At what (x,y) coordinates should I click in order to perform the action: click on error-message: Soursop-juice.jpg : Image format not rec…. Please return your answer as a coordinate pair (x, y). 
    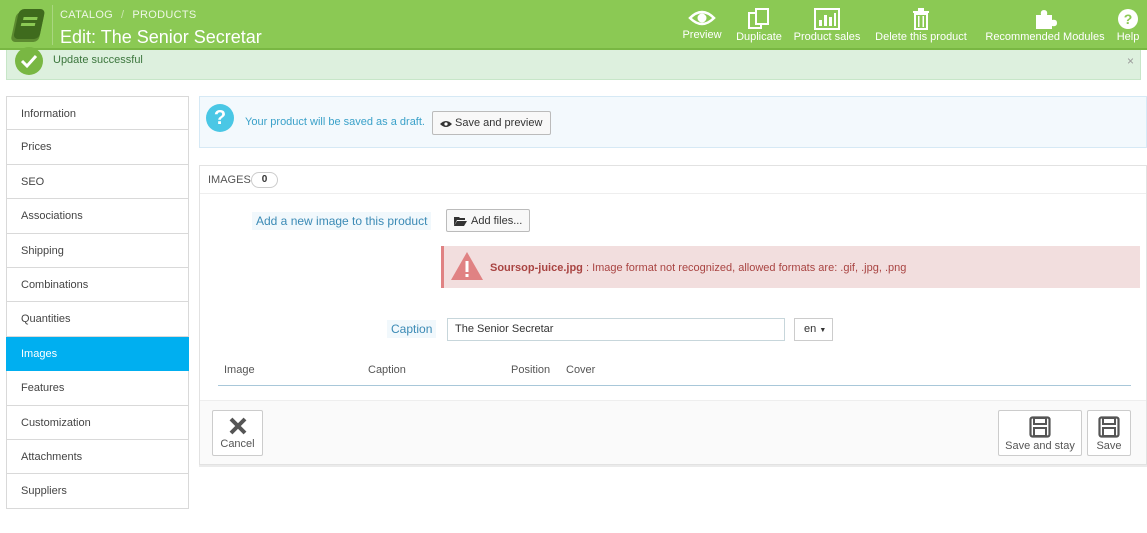
    Looking at the image, I should click on (698, 268).